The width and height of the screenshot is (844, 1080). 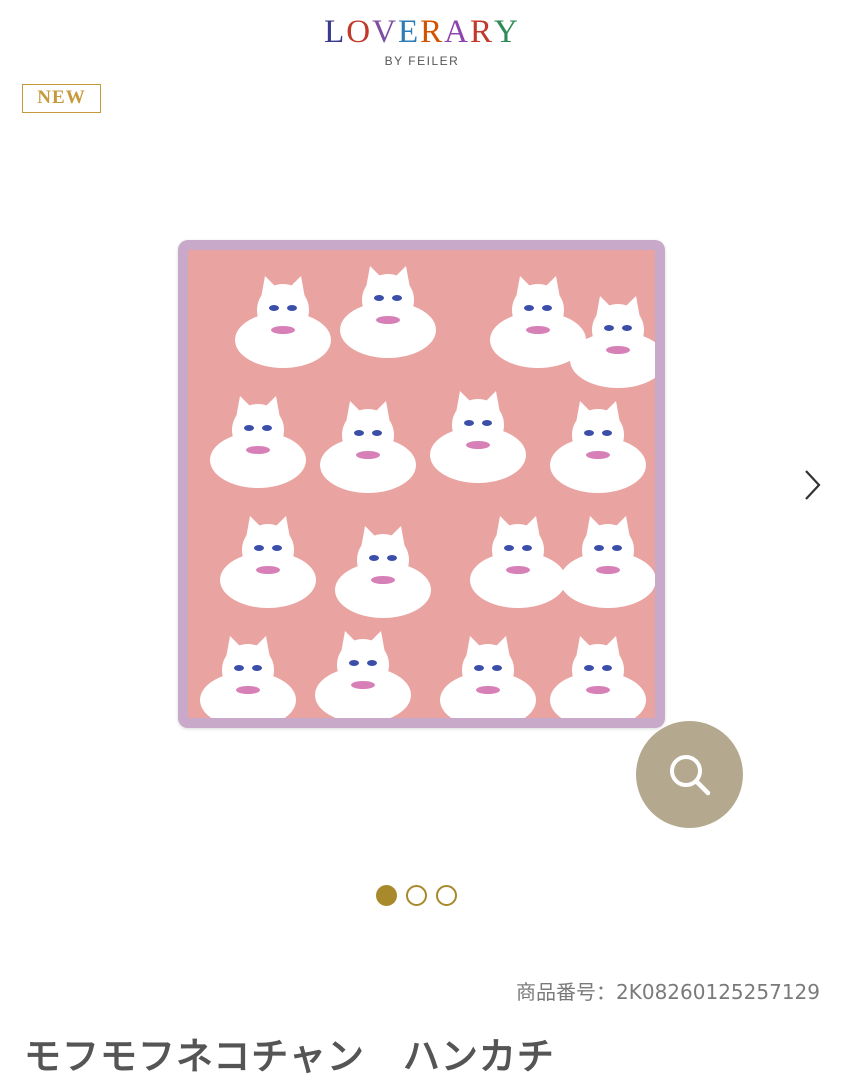 What do you see at coordinates (507, 32) in the screenshot?
I see `logo-letter: Y` at bounding box center [507, 32].